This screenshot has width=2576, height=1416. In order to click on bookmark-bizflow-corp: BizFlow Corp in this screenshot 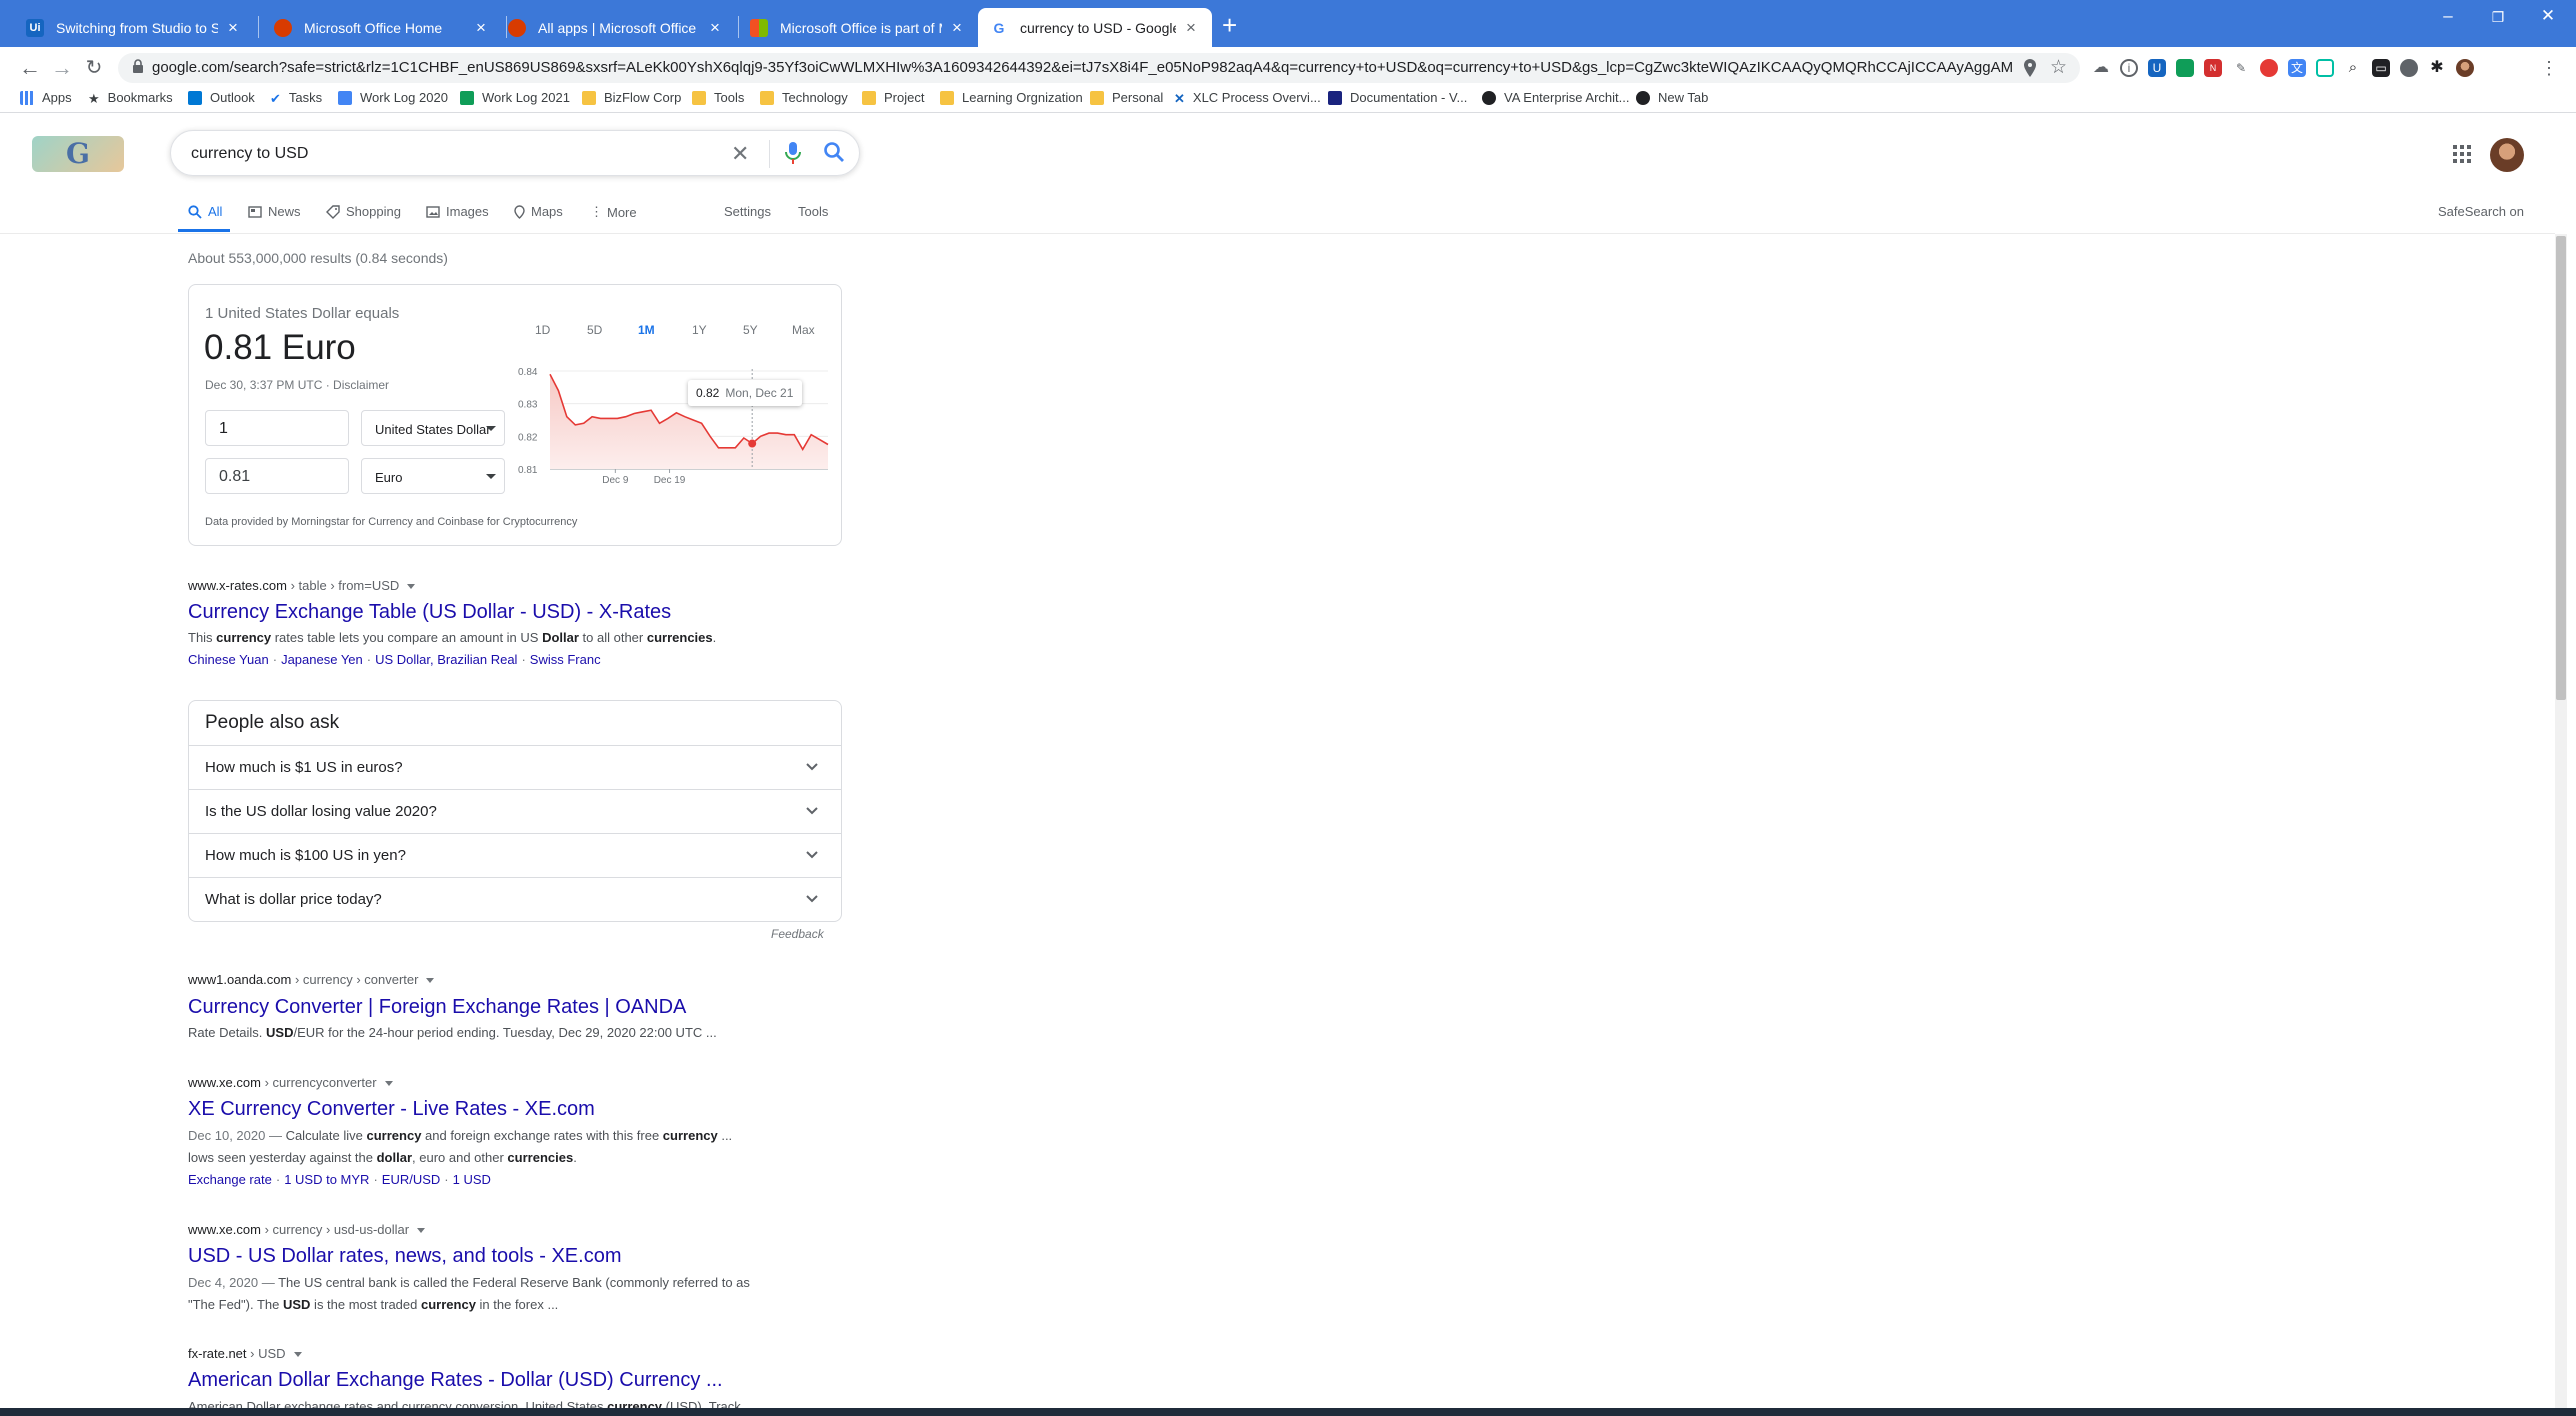, I will do `click(631, 97)`.